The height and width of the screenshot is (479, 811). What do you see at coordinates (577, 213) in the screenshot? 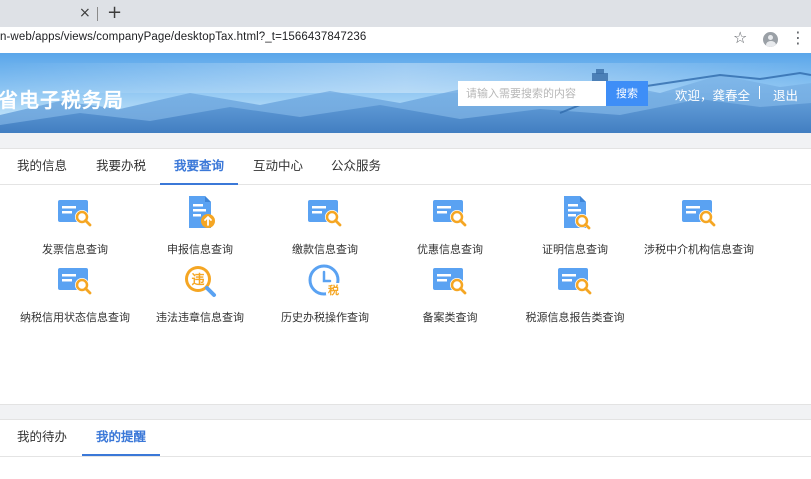
I see `certificate-search-icon` at bounding box center [577, 213].